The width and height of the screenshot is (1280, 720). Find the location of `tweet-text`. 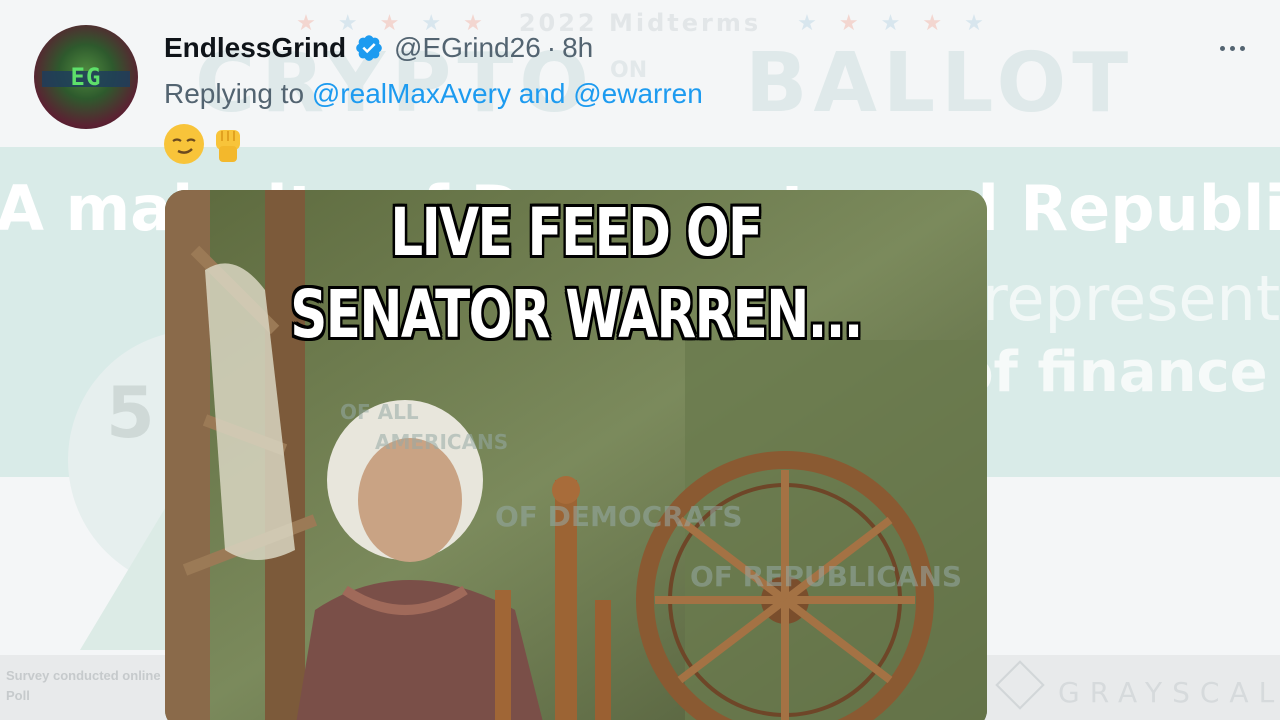

tweet-text is located at coordinates (206, 144).